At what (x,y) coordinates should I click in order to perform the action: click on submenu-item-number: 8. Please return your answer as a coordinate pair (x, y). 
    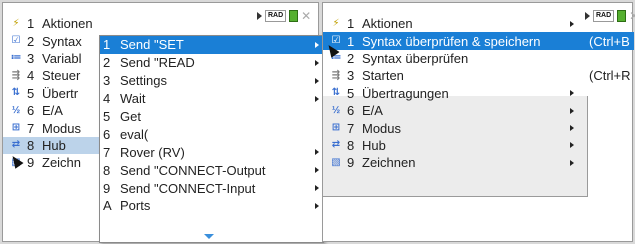
    Looking at the image, I should click on (107, 170).